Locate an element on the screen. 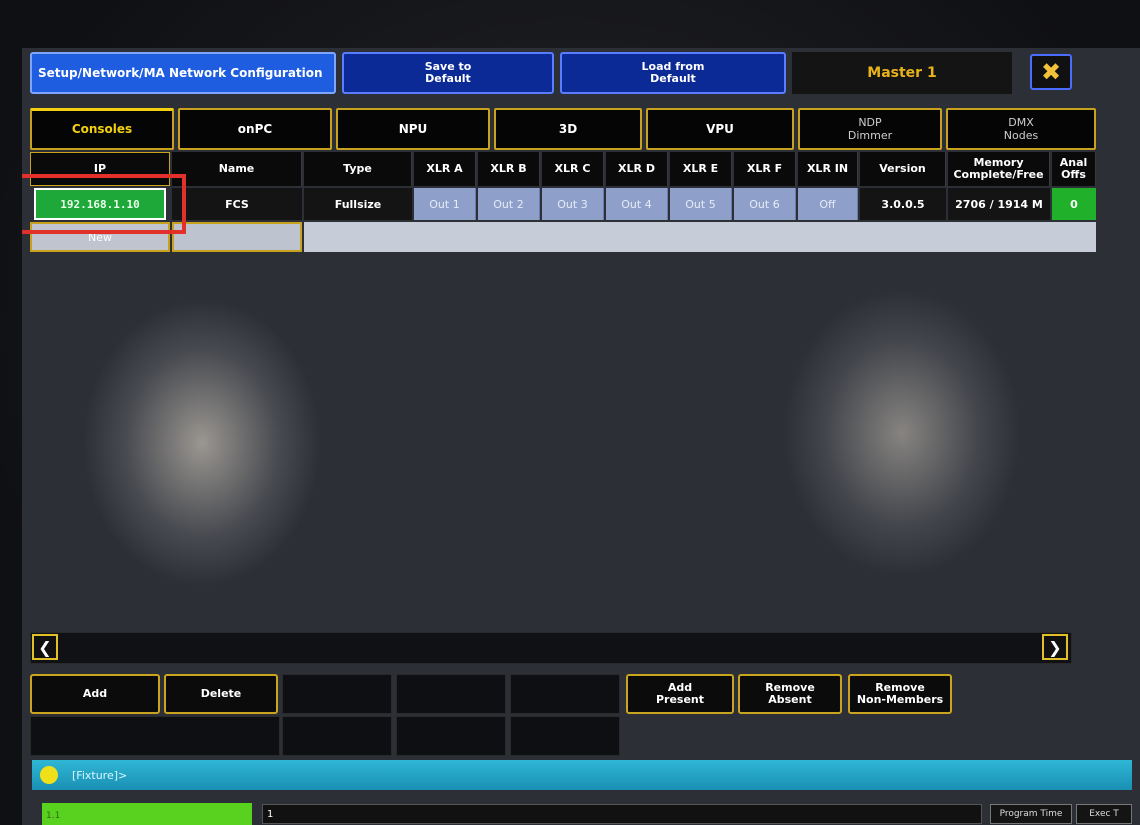 This screenshot has height=825, width=1140. status-led-icon is located at coordinates (49, 775).